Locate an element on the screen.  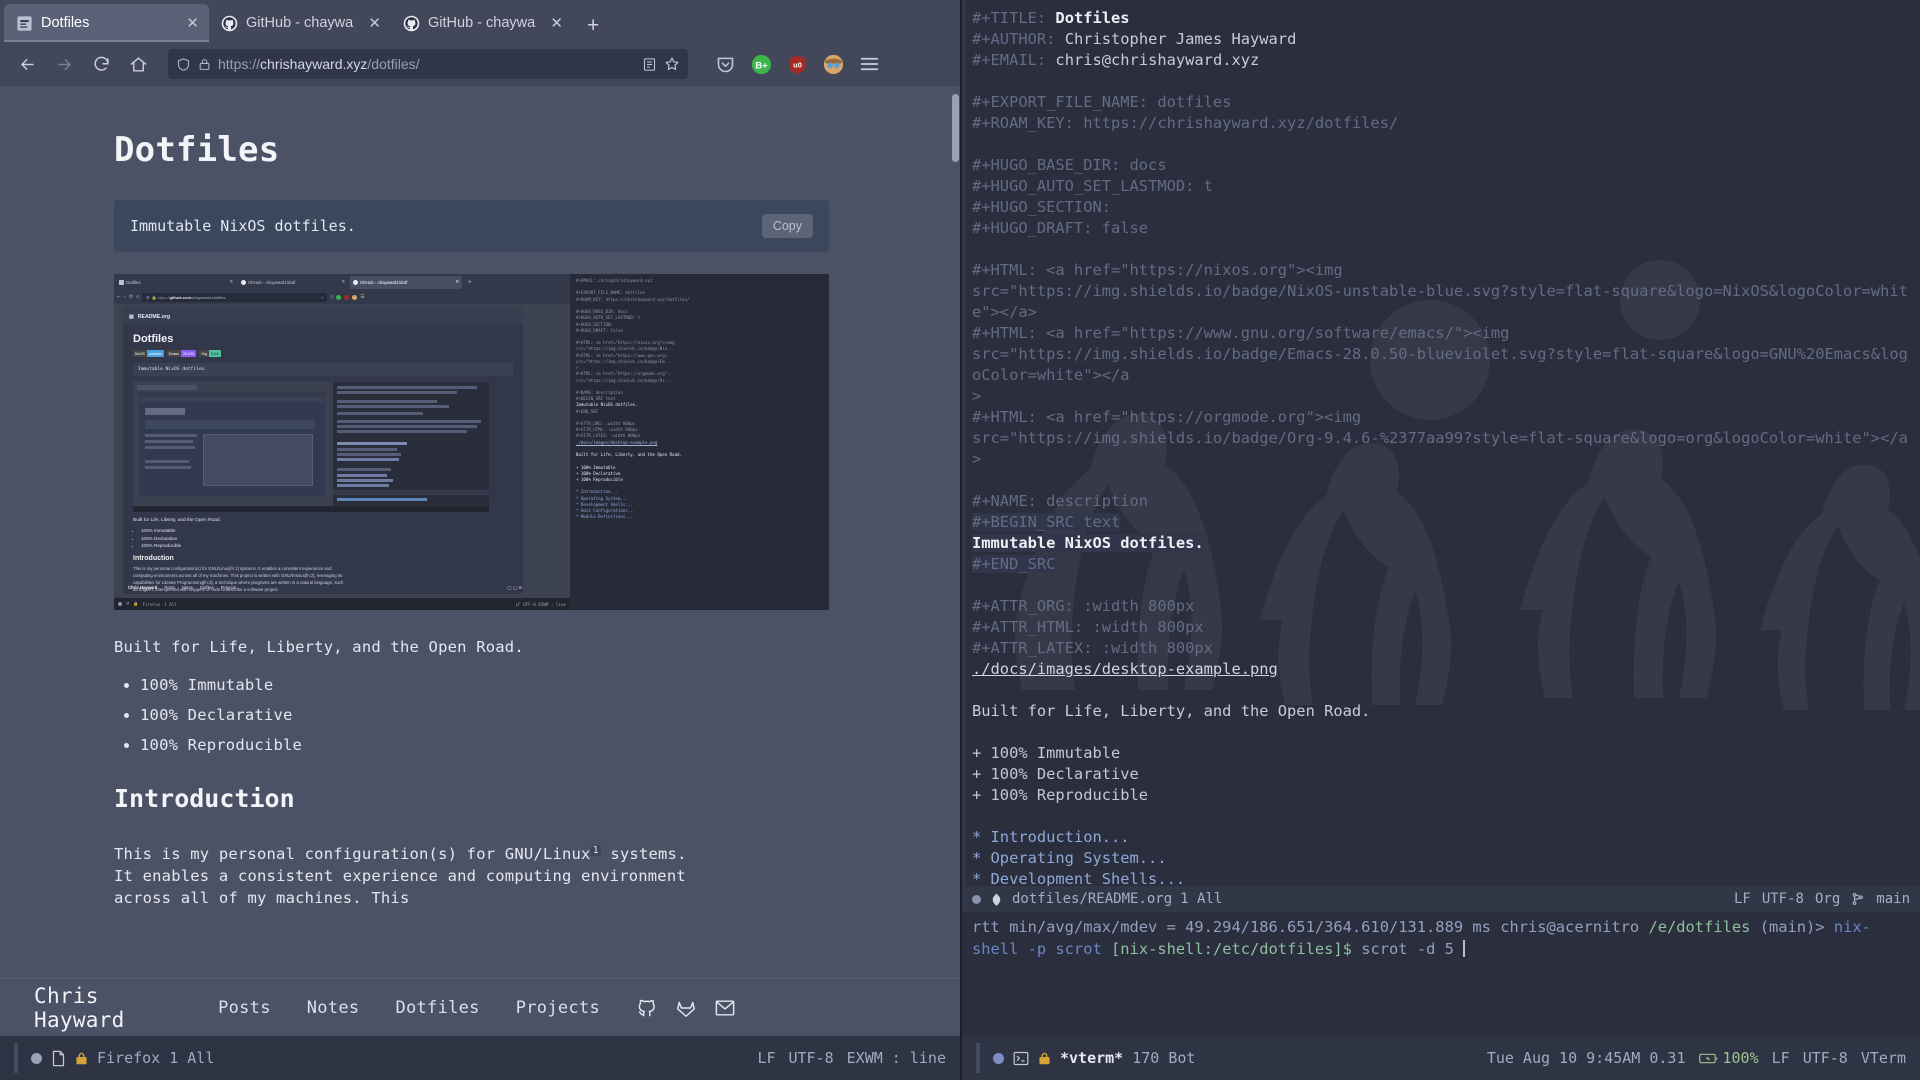
url-bar: https://chrishayward.xyz/dotfiles/ is located at coordinates (428, 64).